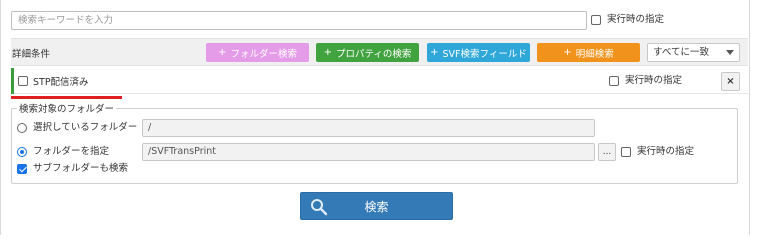 The width and height of the screenshot is (768, 240). What do you see at coordinates (319, 207) in the screenshot?
I see `magnifier-icon` at bounding box center [319, 207].